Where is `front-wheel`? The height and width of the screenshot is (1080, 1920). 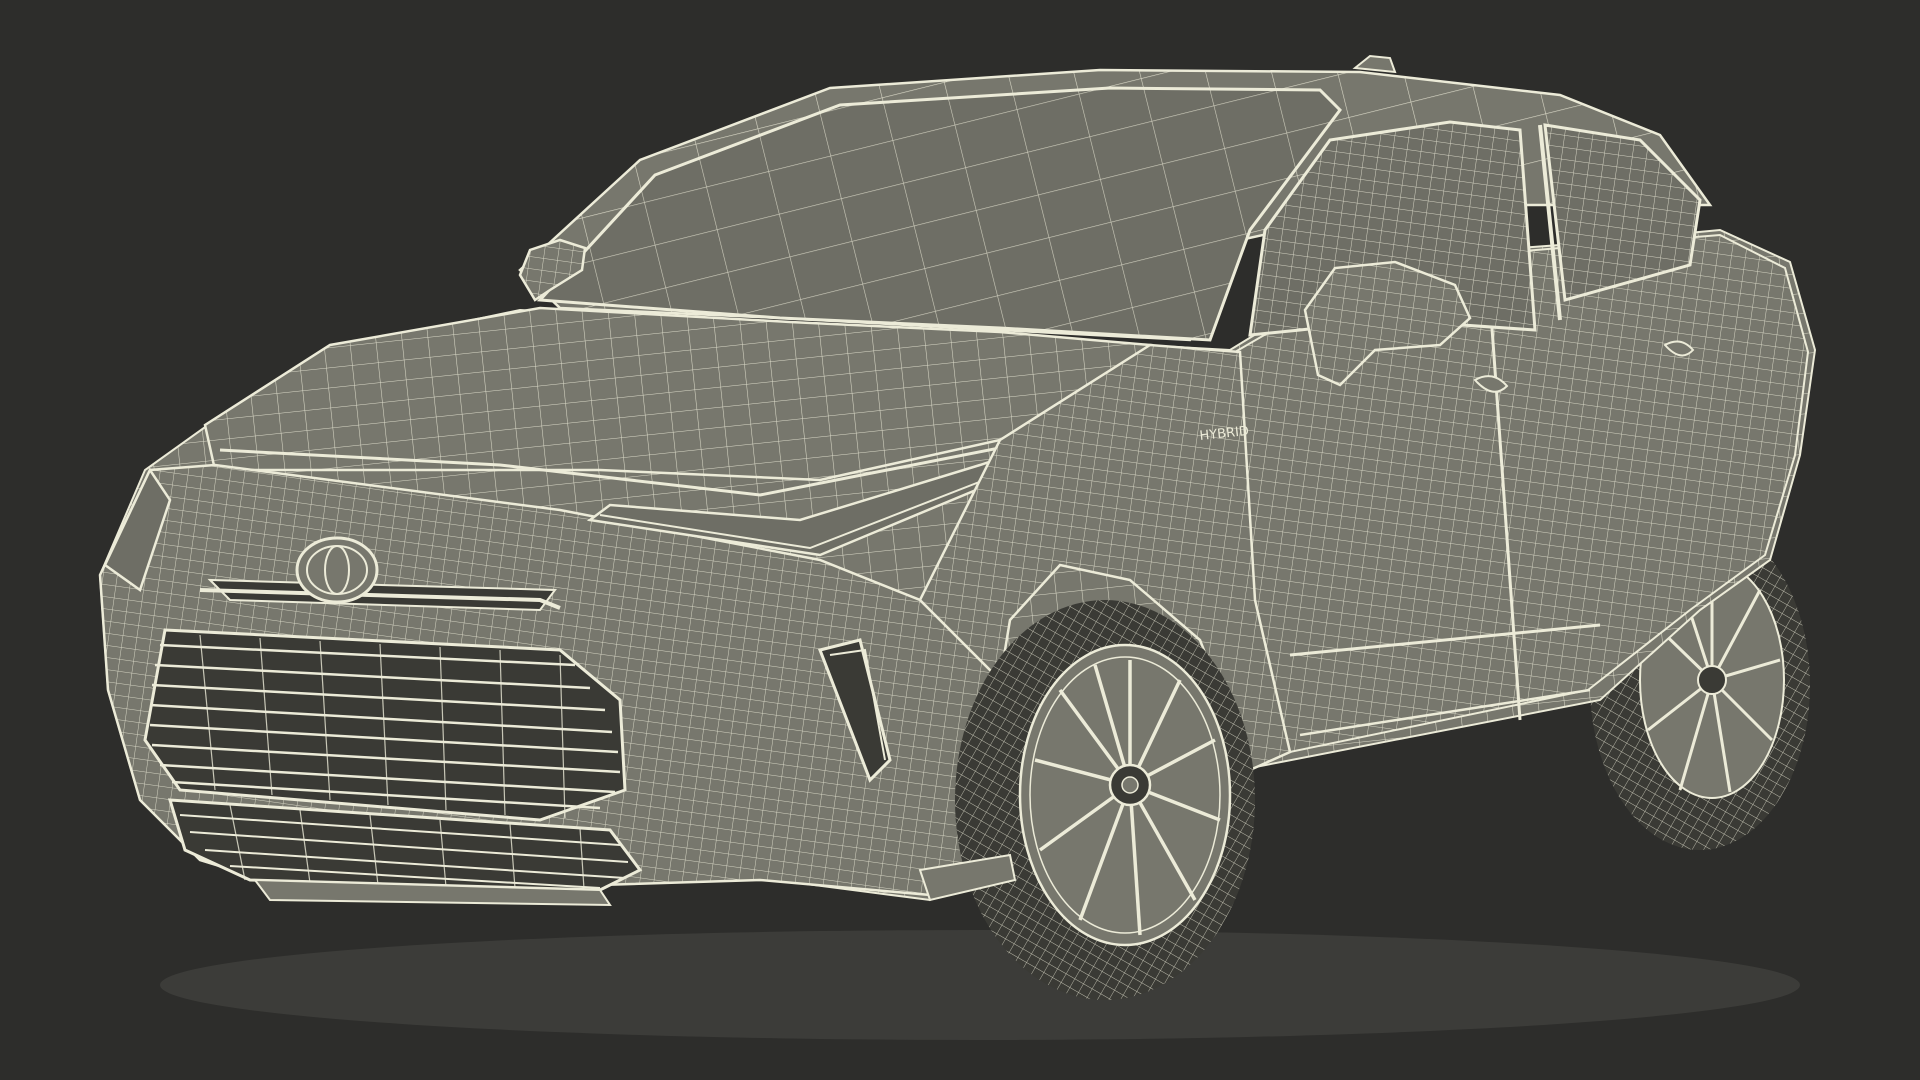 front-wheel is located at coordinates (1105, 800).